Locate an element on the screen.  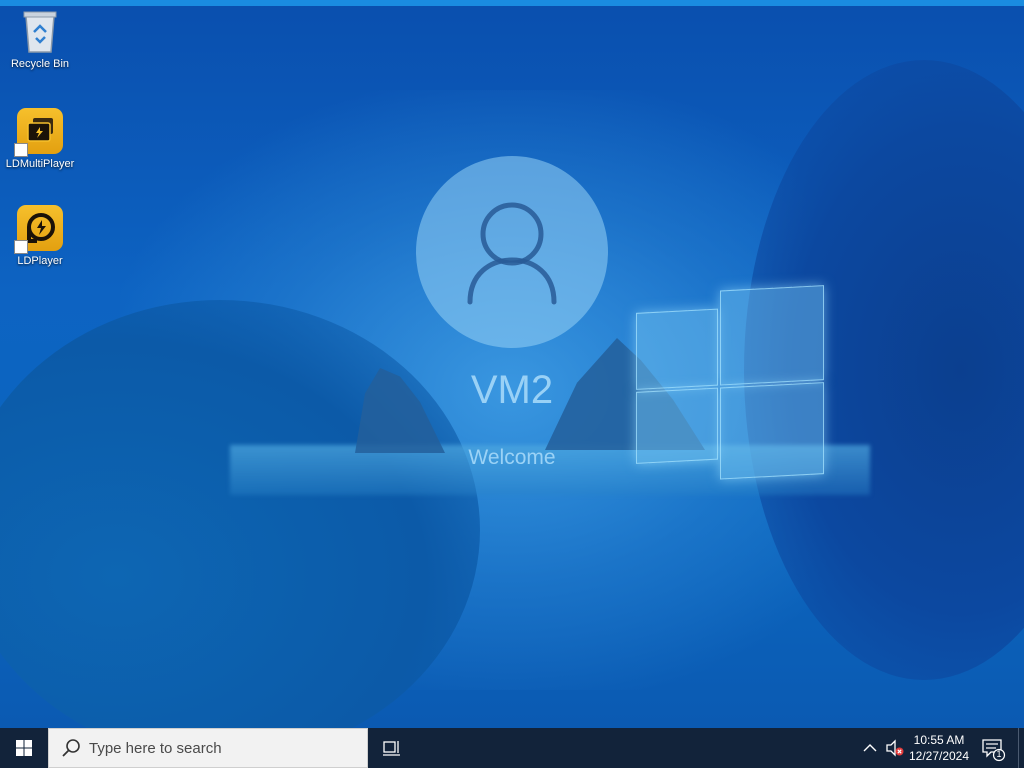
volume-muted-icon is located at coordinates (895, 748).